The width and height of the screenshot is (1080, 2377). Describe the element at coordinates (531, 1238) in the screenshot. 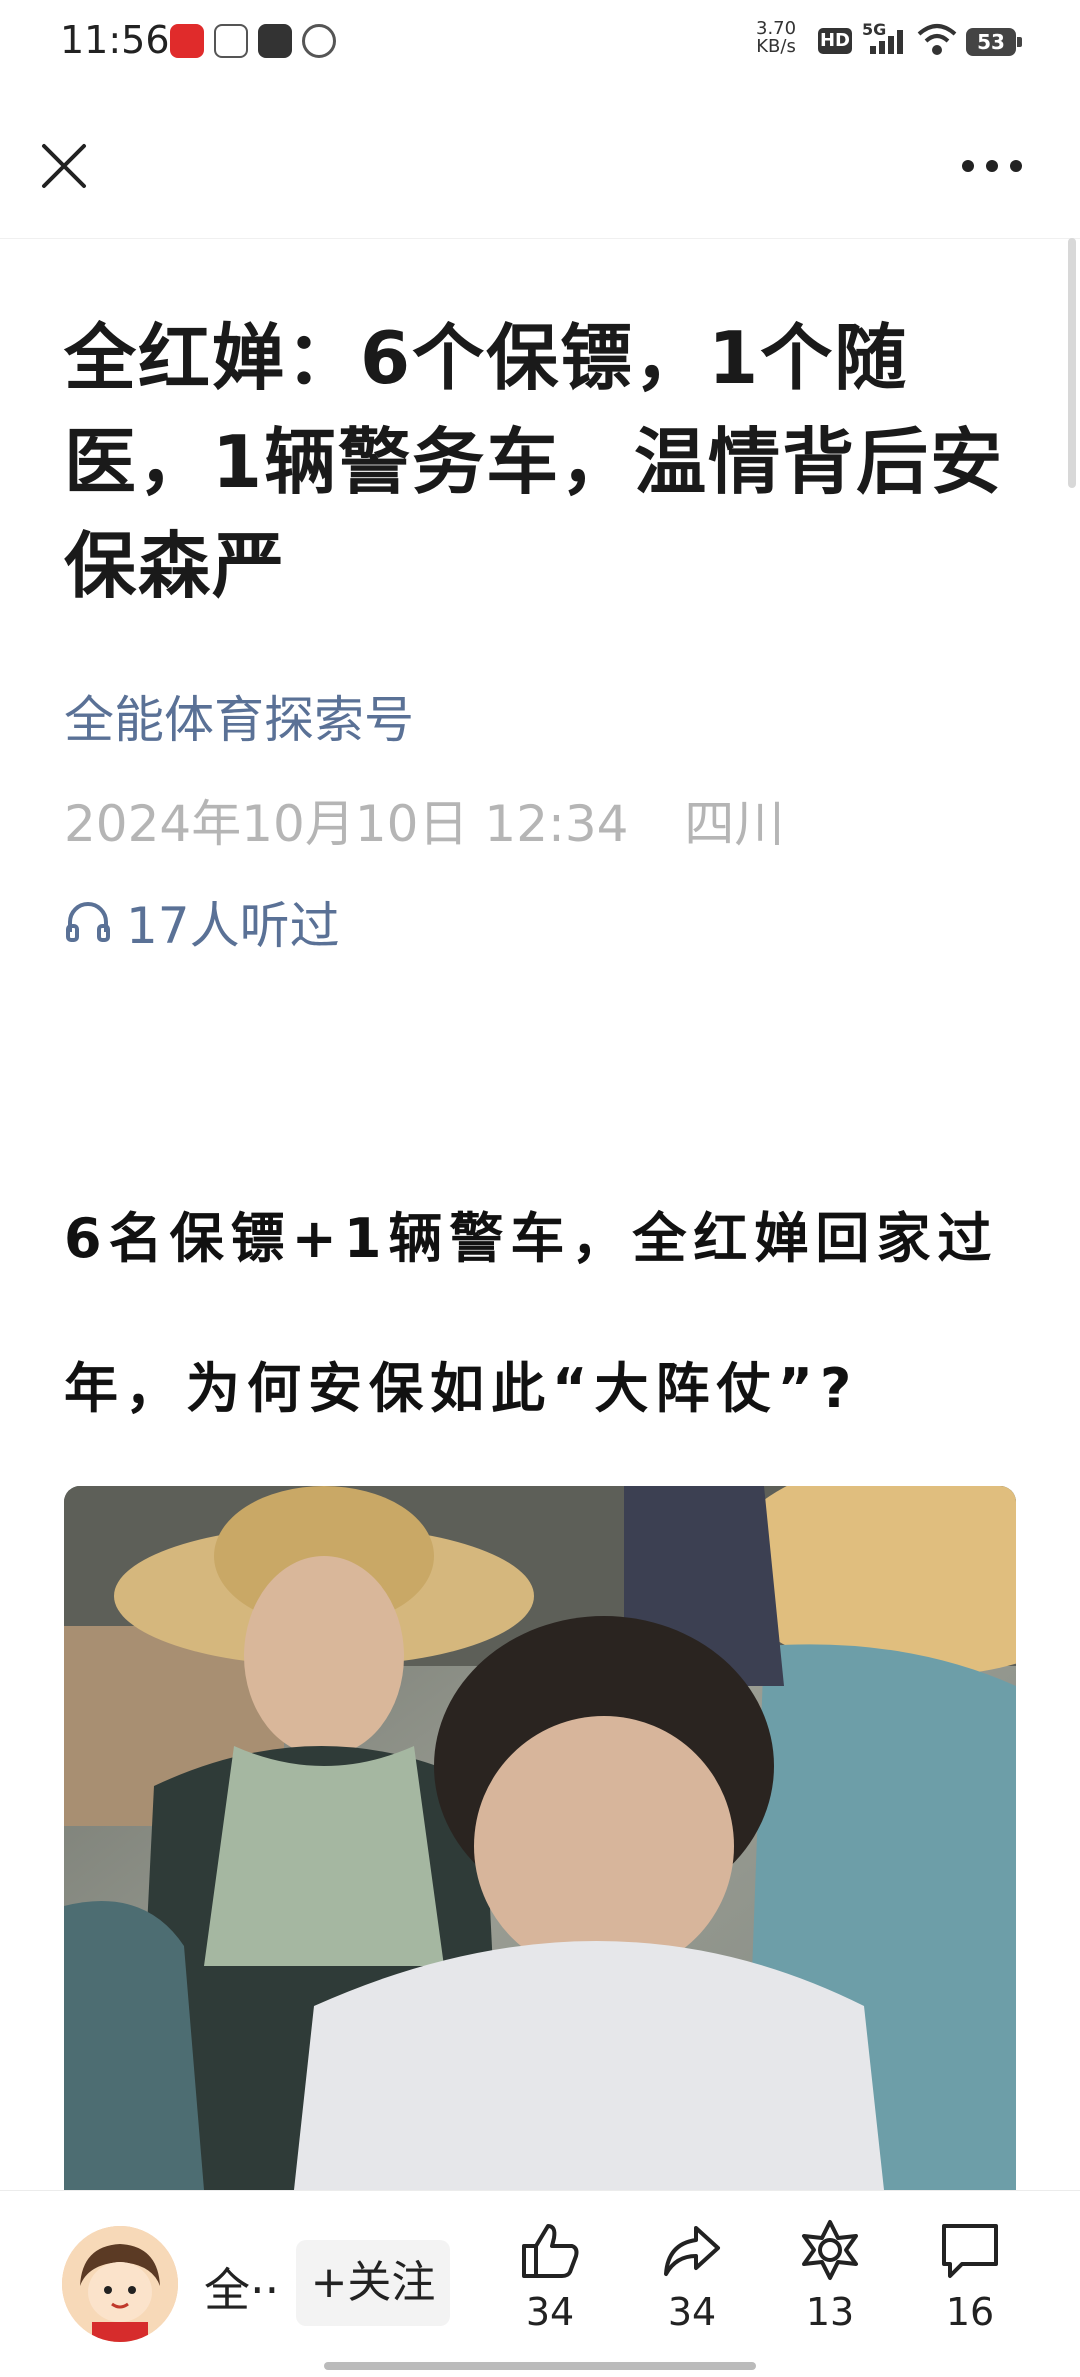

I see `subheading-line-1: 6名保镖+1辆警车，全红婵回家过` at that location.